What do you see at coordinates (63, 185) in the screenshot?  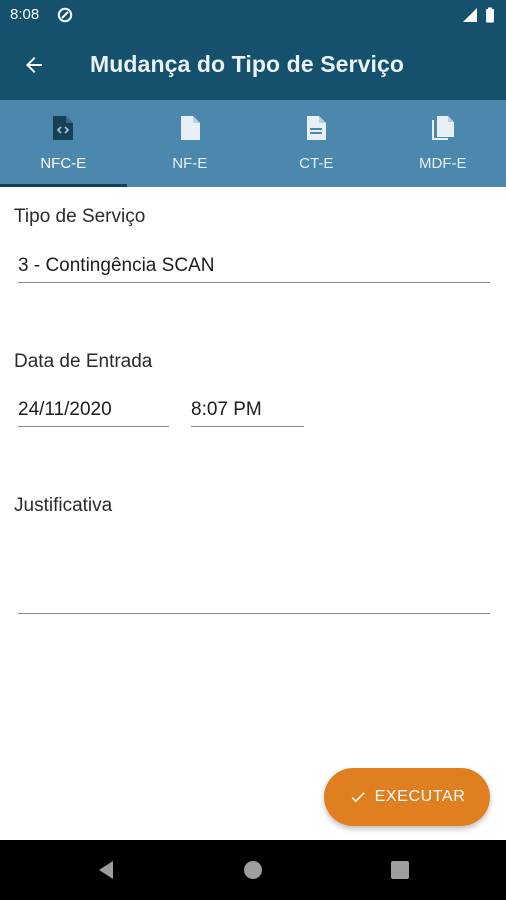 I see `active-tab-indicator` at bounding box center [63, 185].